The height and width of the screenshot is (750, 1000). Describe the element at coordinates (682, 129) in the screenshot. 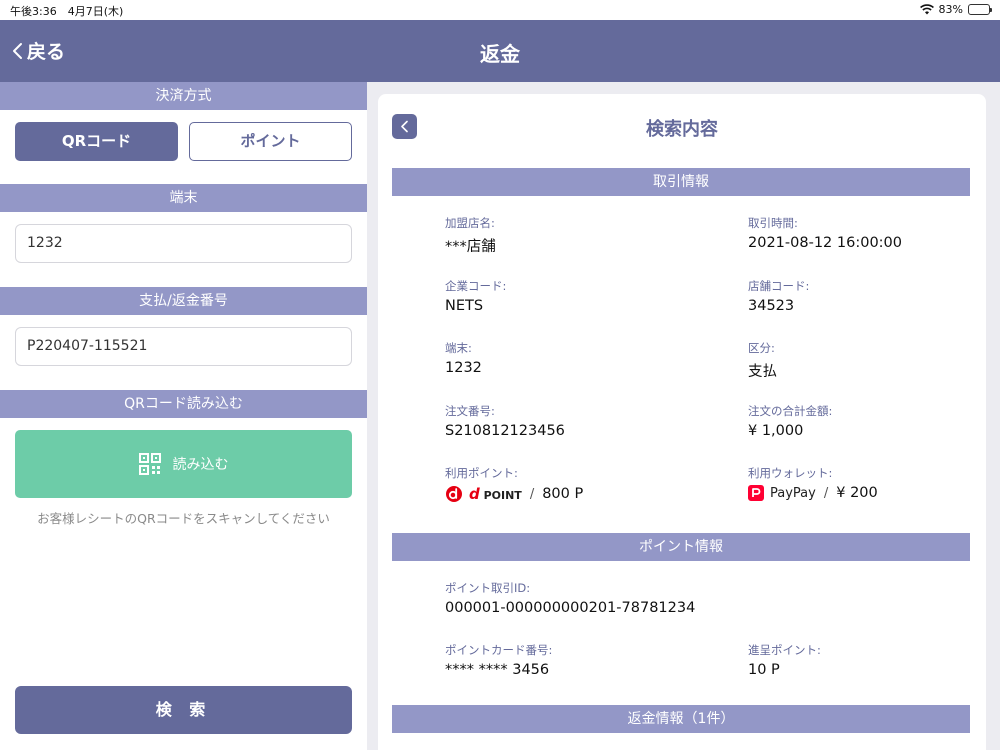

I see `panel-title: 検索内容` at that location.